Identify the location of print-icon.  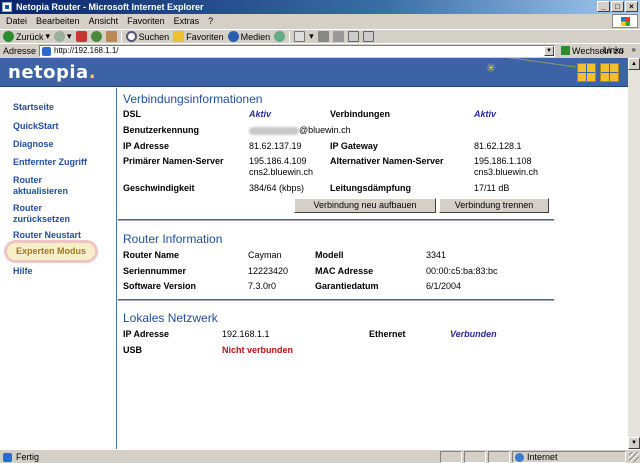
(323, 36).